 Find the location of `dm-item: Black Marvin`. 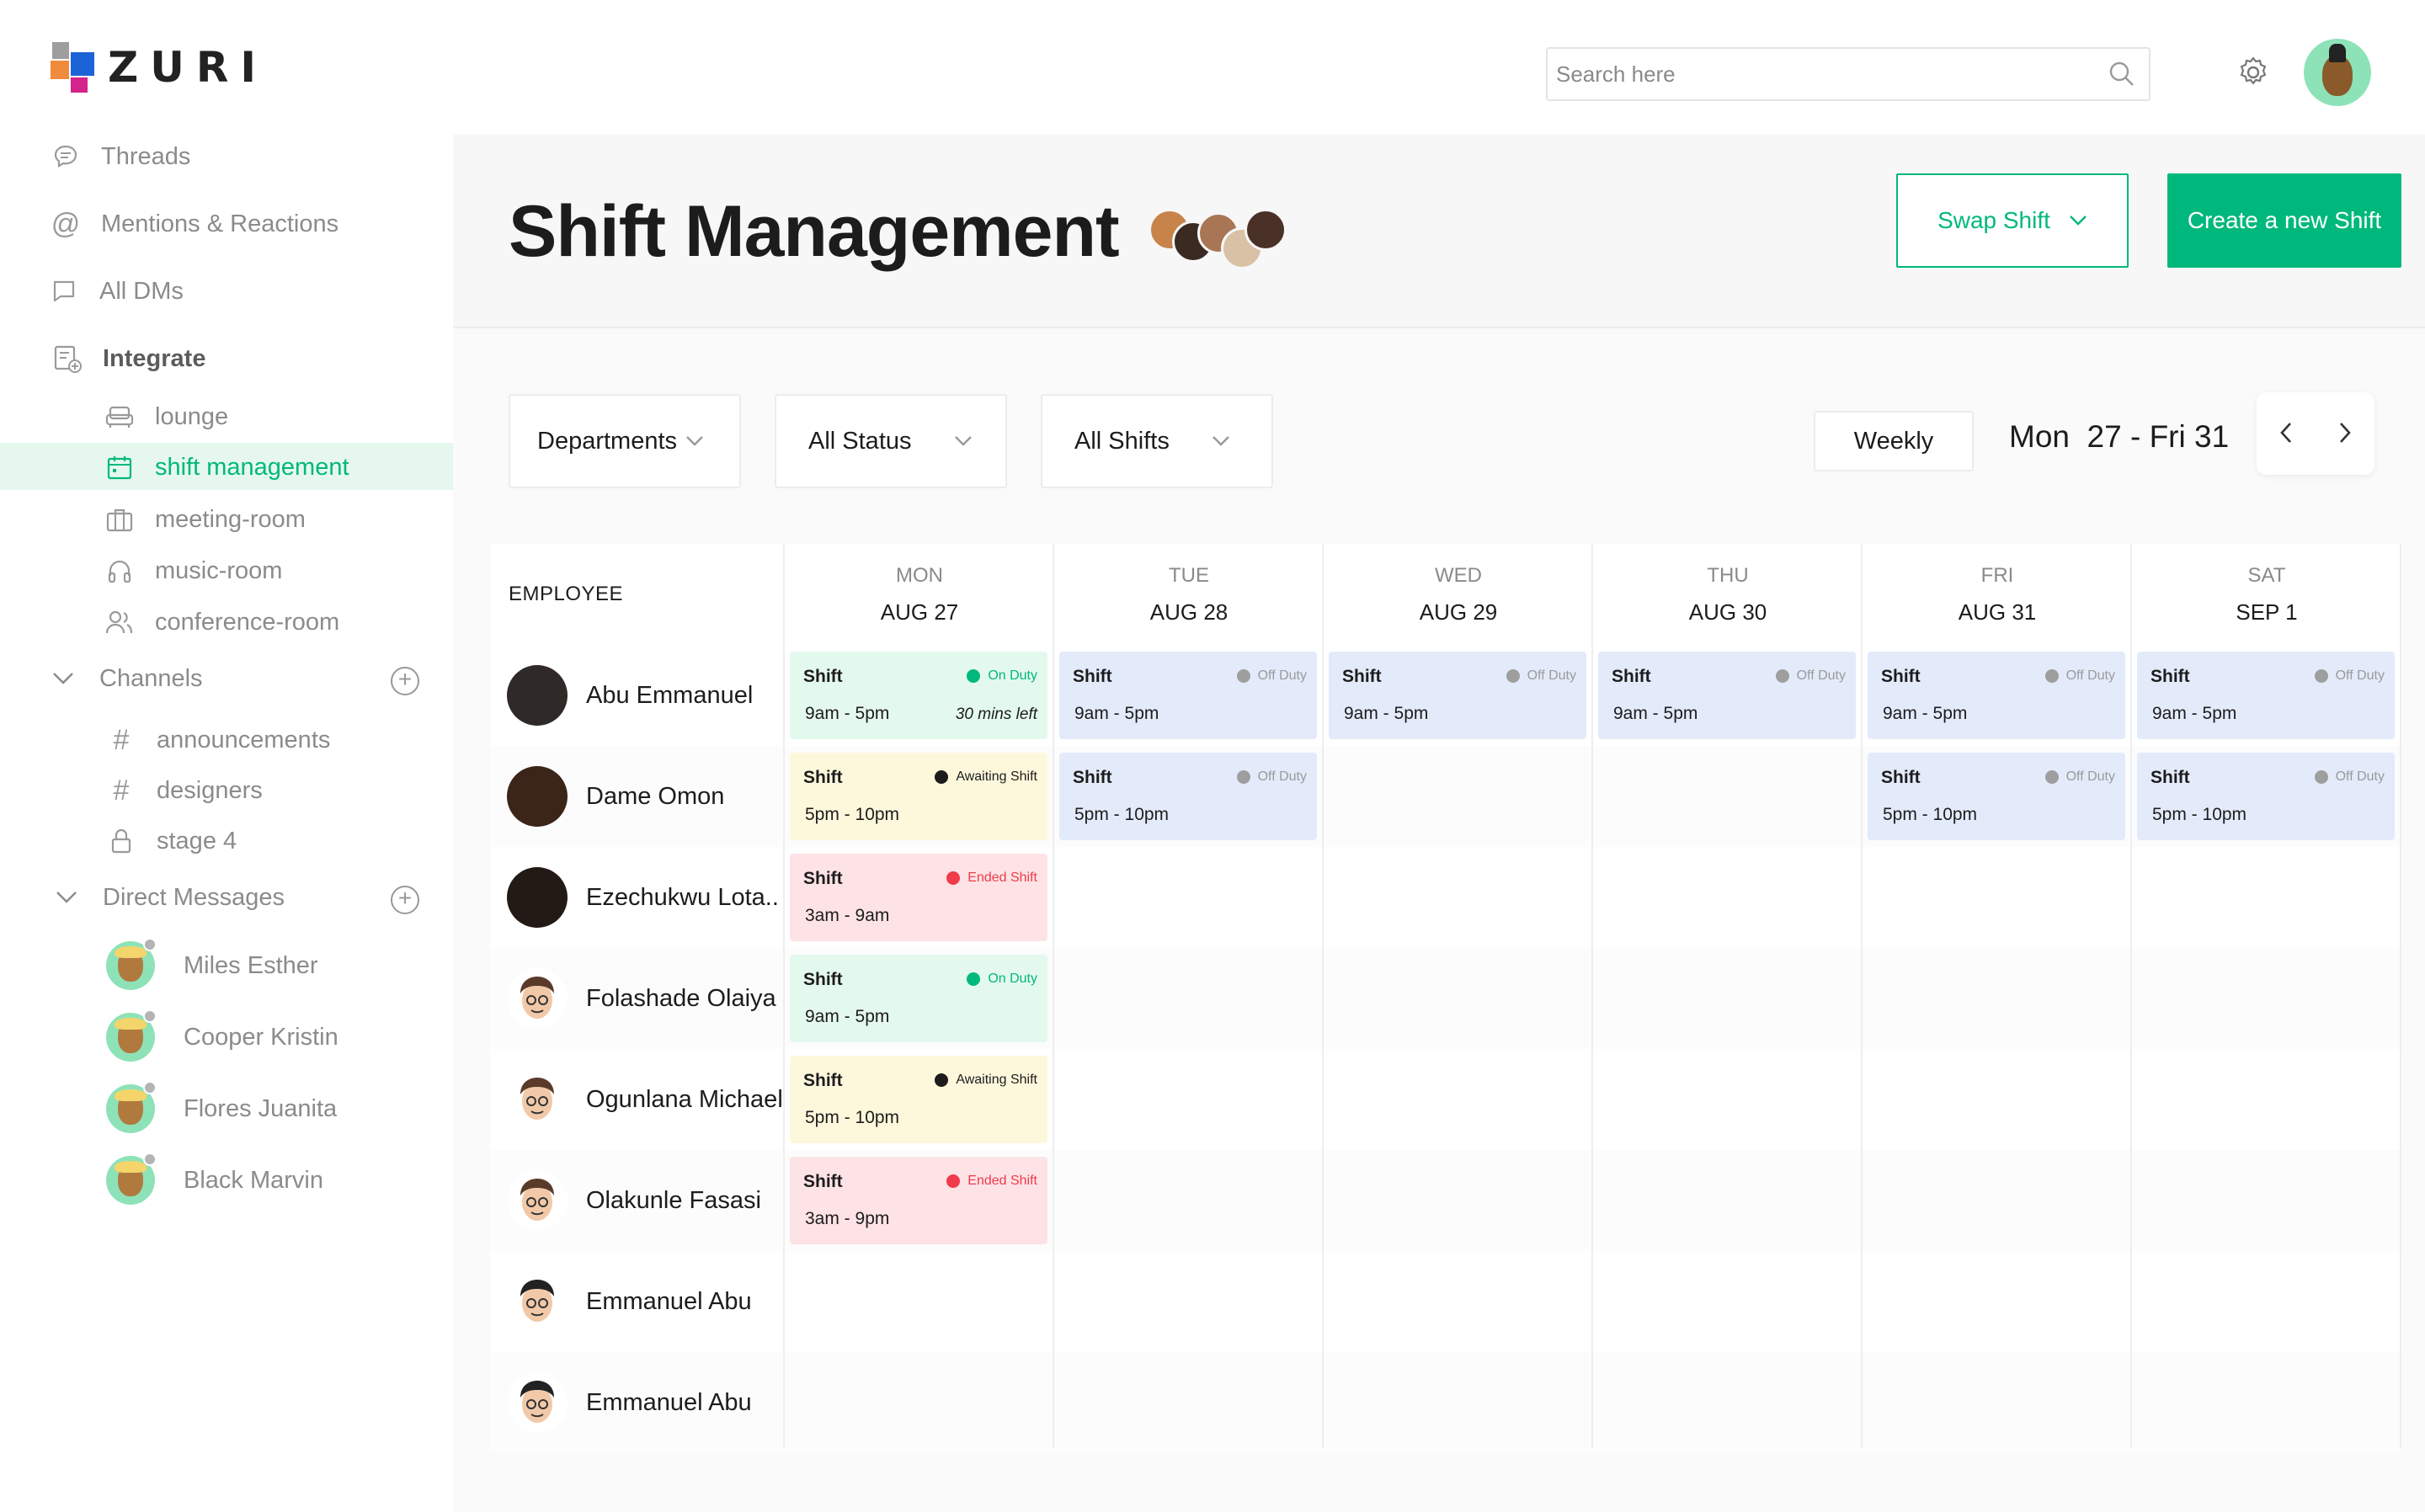

dm-item: Black Marvin is located at coordinates (214, 1179).